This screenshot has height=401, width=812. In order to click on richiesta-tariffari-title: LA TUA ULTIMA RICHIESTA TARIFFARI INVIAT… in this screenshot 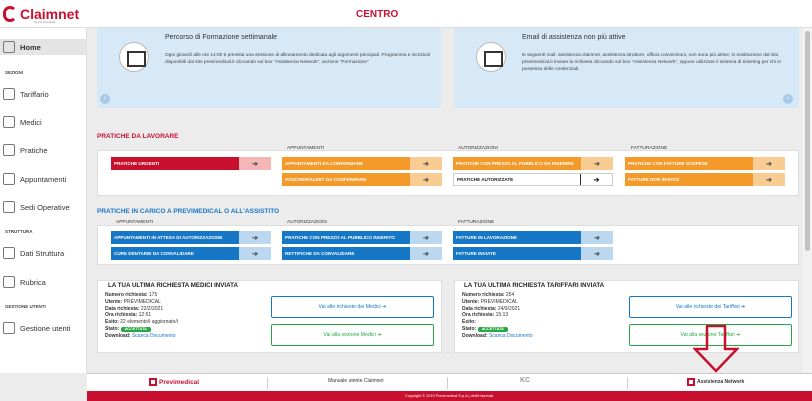, I will do `click(534, 285)`.